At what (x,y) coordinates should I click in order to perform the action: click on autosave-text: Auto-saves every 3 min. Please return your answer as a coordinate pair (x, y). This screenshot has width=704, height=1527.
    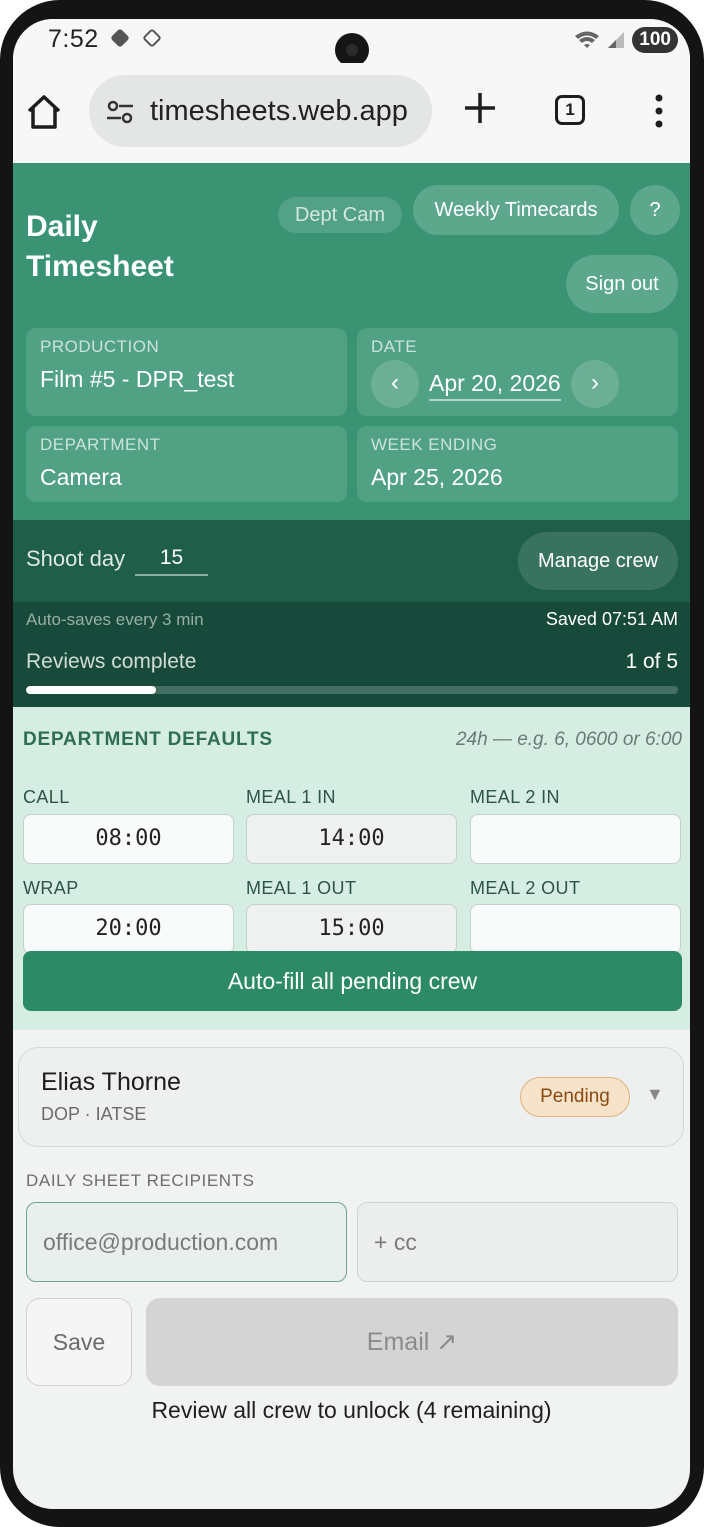
    Looking at the image, I should click on (115, 619).